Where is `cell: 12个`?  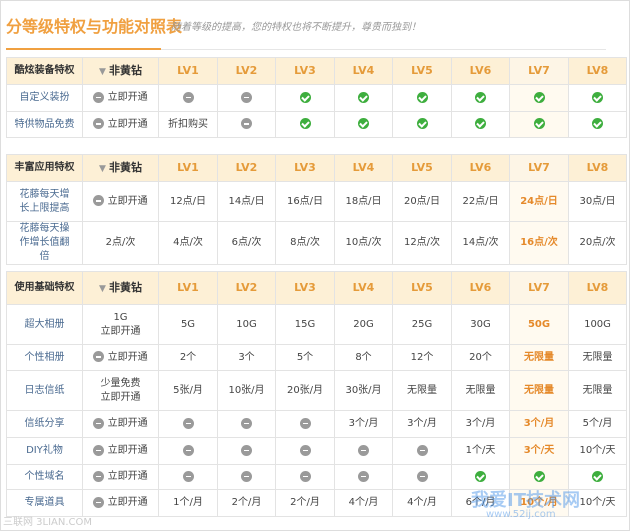 cell: 12个 is located at coordinates (422, 357).